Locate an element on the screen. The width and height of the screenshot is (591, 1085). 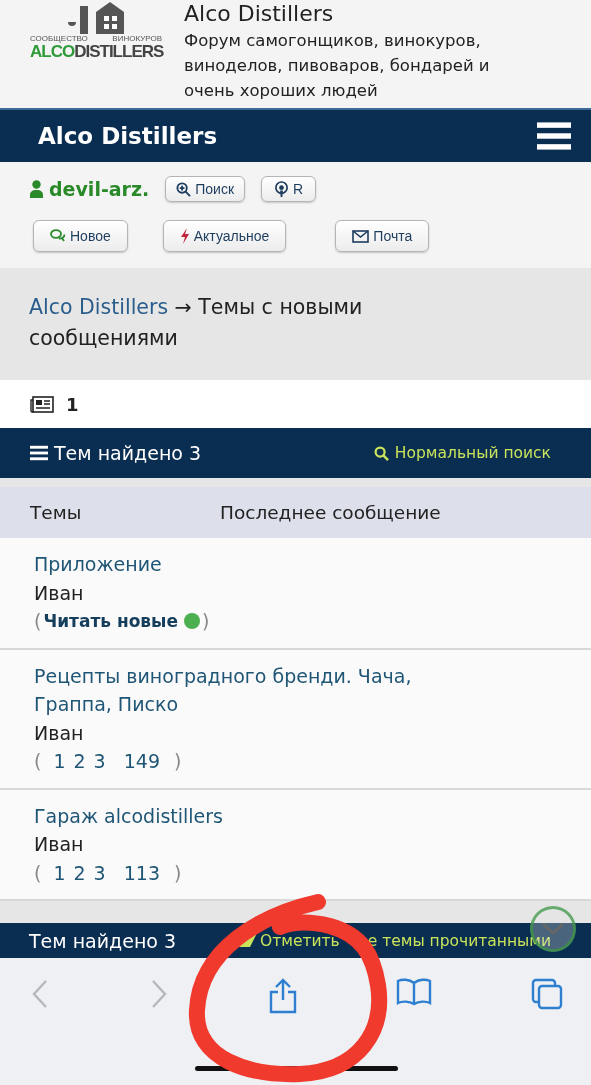
page-link: 149 is located at coordinates (141, 761).